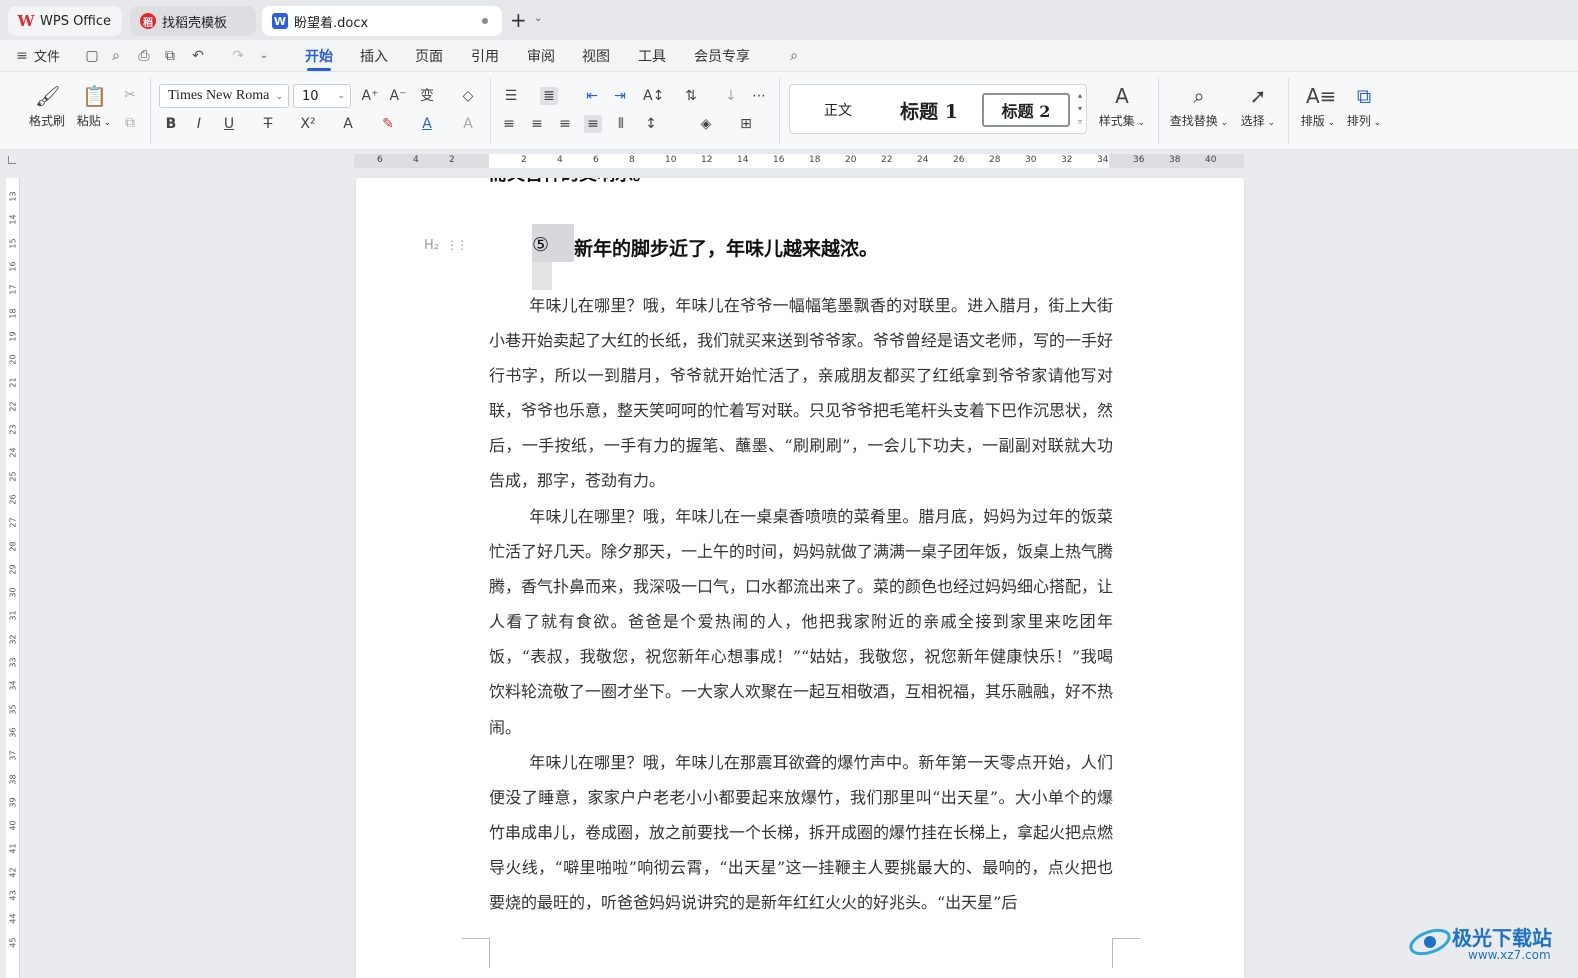  What do you see at coordinates (13, 709) in the screenshot?
I see `ruler-tick-label: 35` at bounding box center [13, 709].